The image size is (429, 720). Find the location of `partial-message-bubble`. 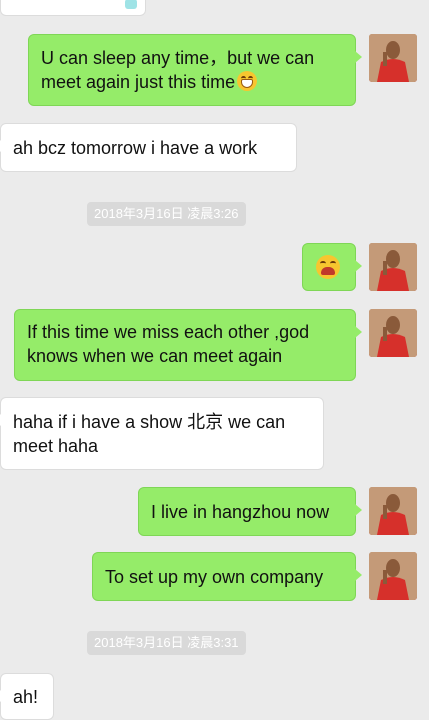

partial-message-bubble is located at coordinates (73, 8).